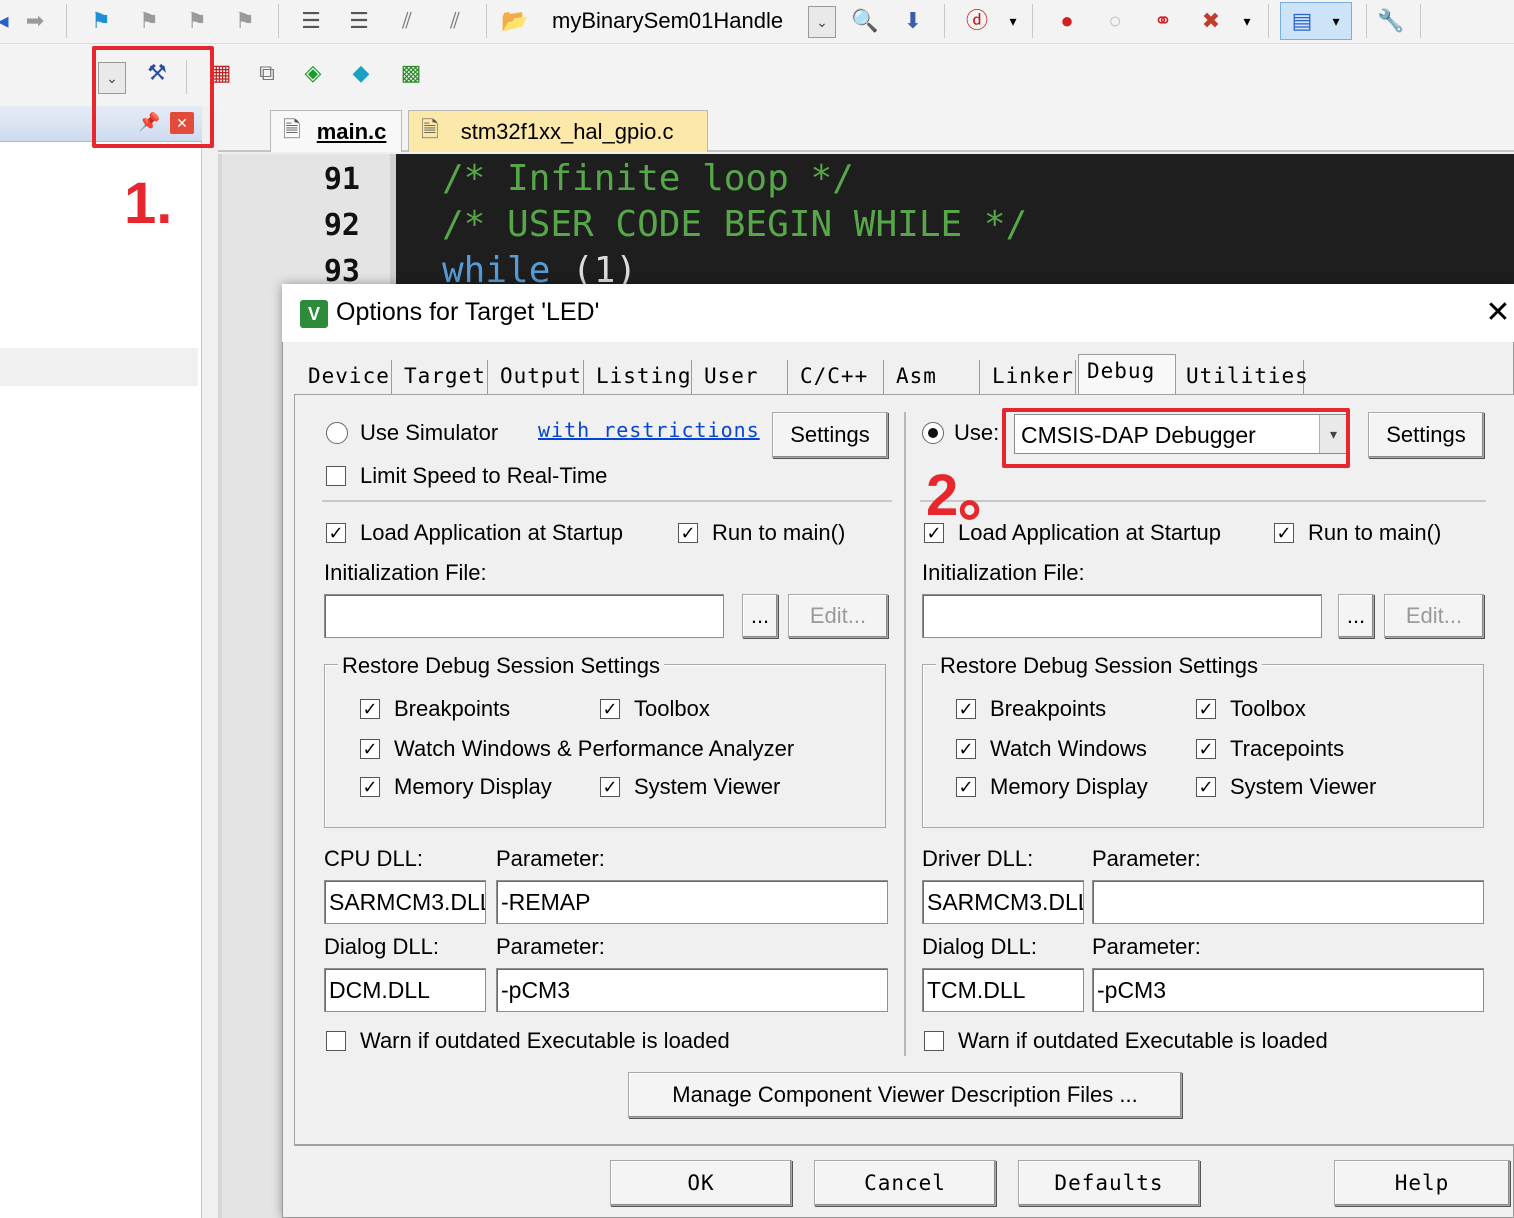 Image resolution: width=1514 pixels, height=1218 pixels. I want to click on tab-output: Output, so click(538, 378).